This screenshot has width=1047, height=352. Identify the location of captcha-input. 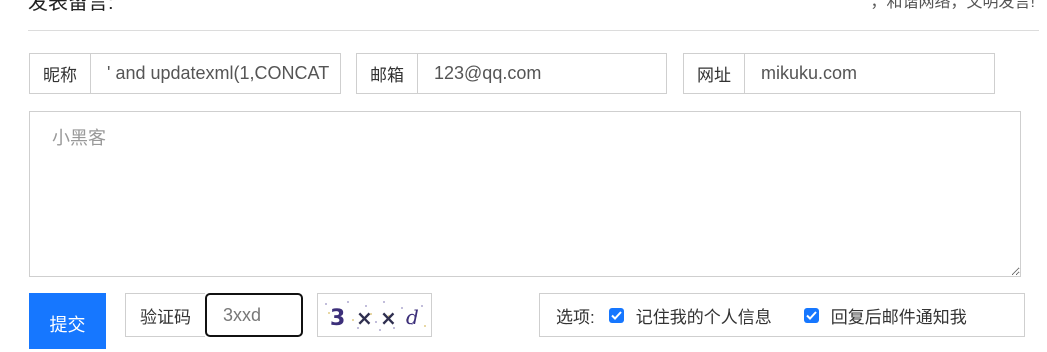
(254, 315).